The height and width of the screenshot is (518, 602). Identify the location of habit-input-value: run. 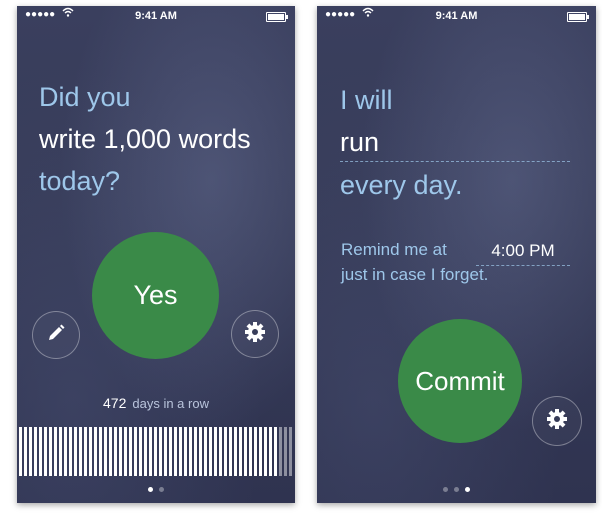
(360, 142).